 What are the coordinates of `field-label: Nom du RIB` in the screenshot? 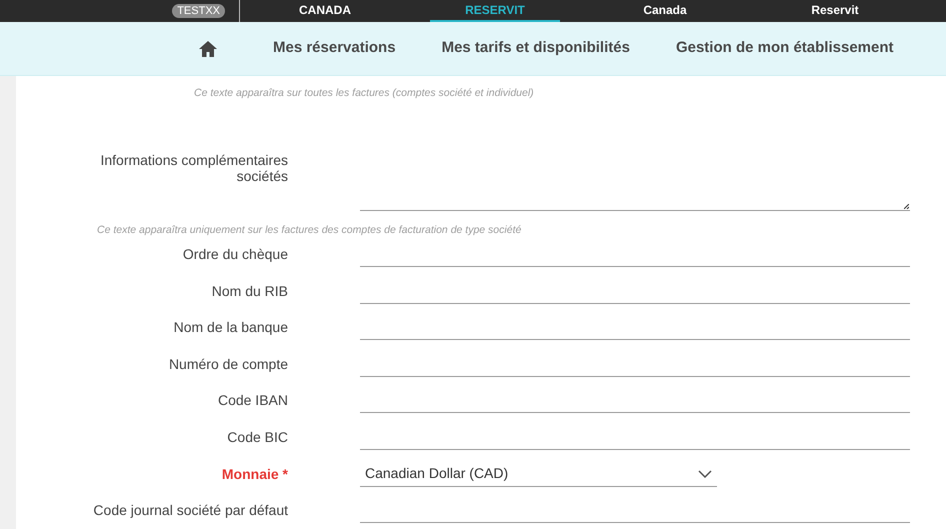 It's located at (250, 291).